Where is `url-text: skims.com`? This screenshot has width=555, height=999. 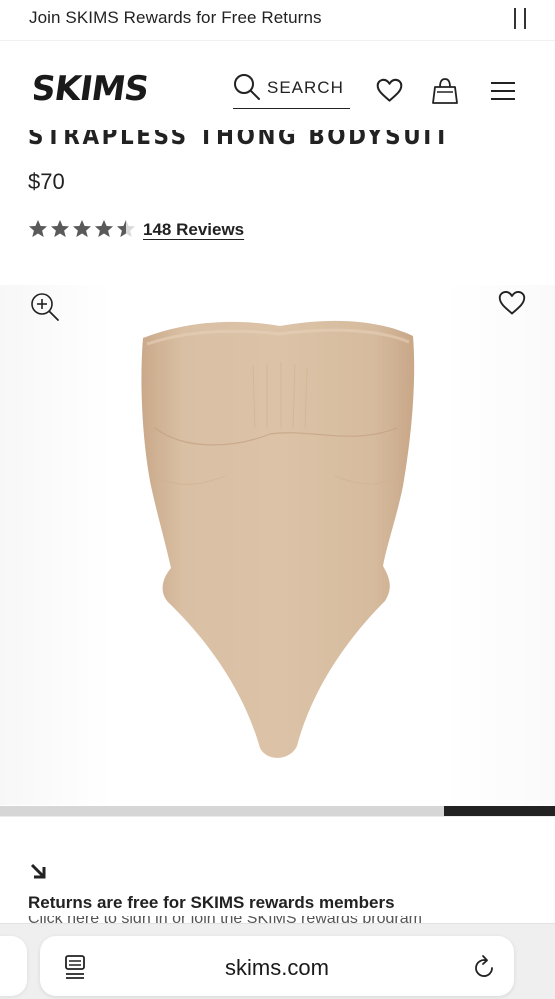 url-text: skims.com is located at coordinates (277, 967).